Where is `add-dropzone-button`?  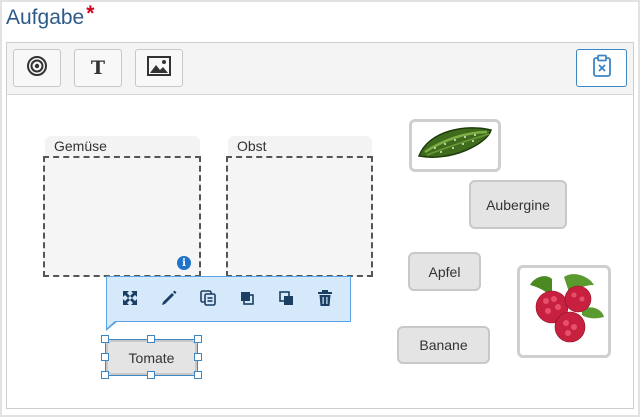 add-dropzone-button is located at coordinates (37, 68).